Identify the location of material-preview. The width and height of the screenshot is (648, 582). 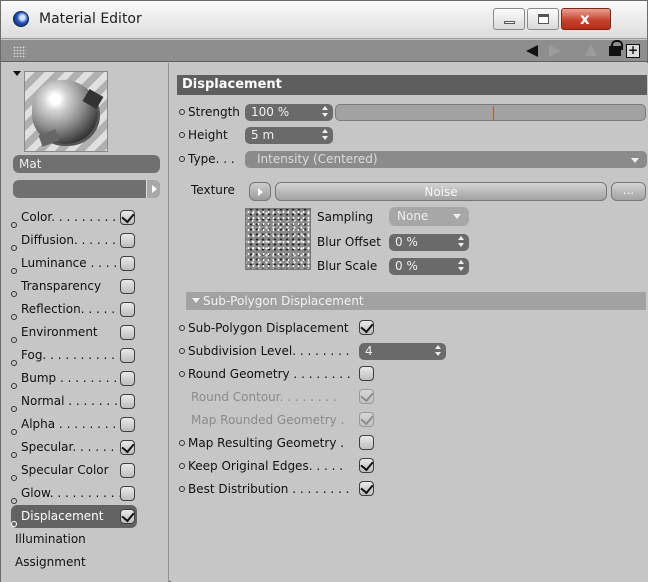
(66, 111).